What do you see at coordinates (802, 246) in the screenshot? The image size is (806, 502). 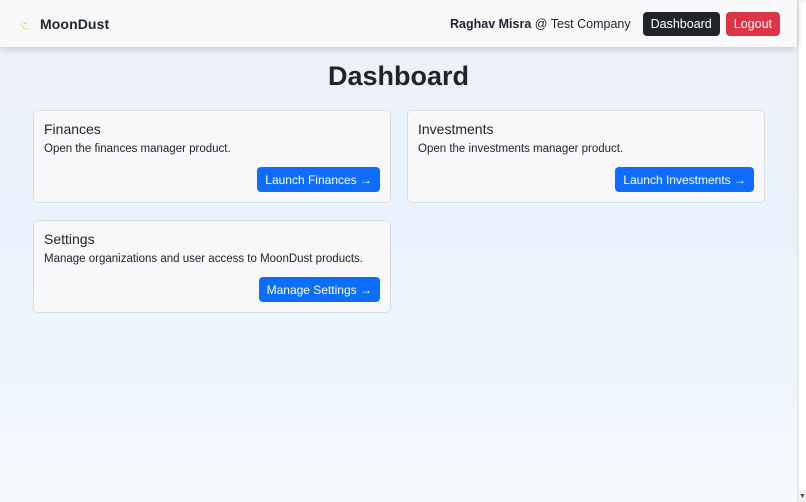 I see `scrollbar-thumb` at bounding box center [802, 246].